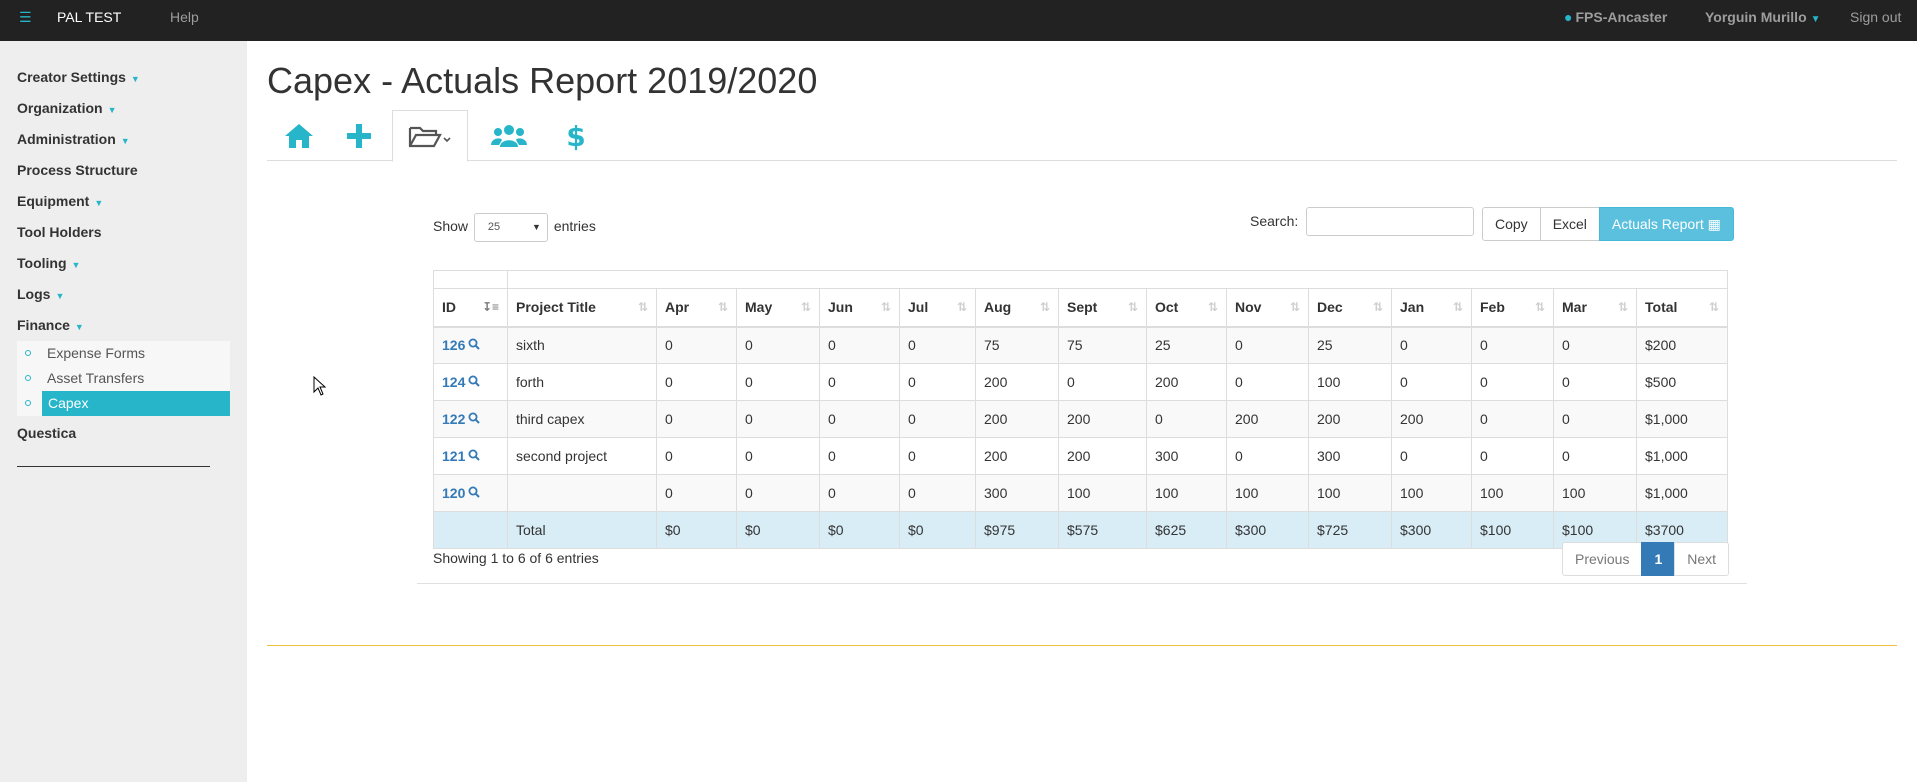 This screenshot has height=782, width=1917. Describe the element at coordinates (470, 530) in the screenshot. I see `table-cell` at that location.